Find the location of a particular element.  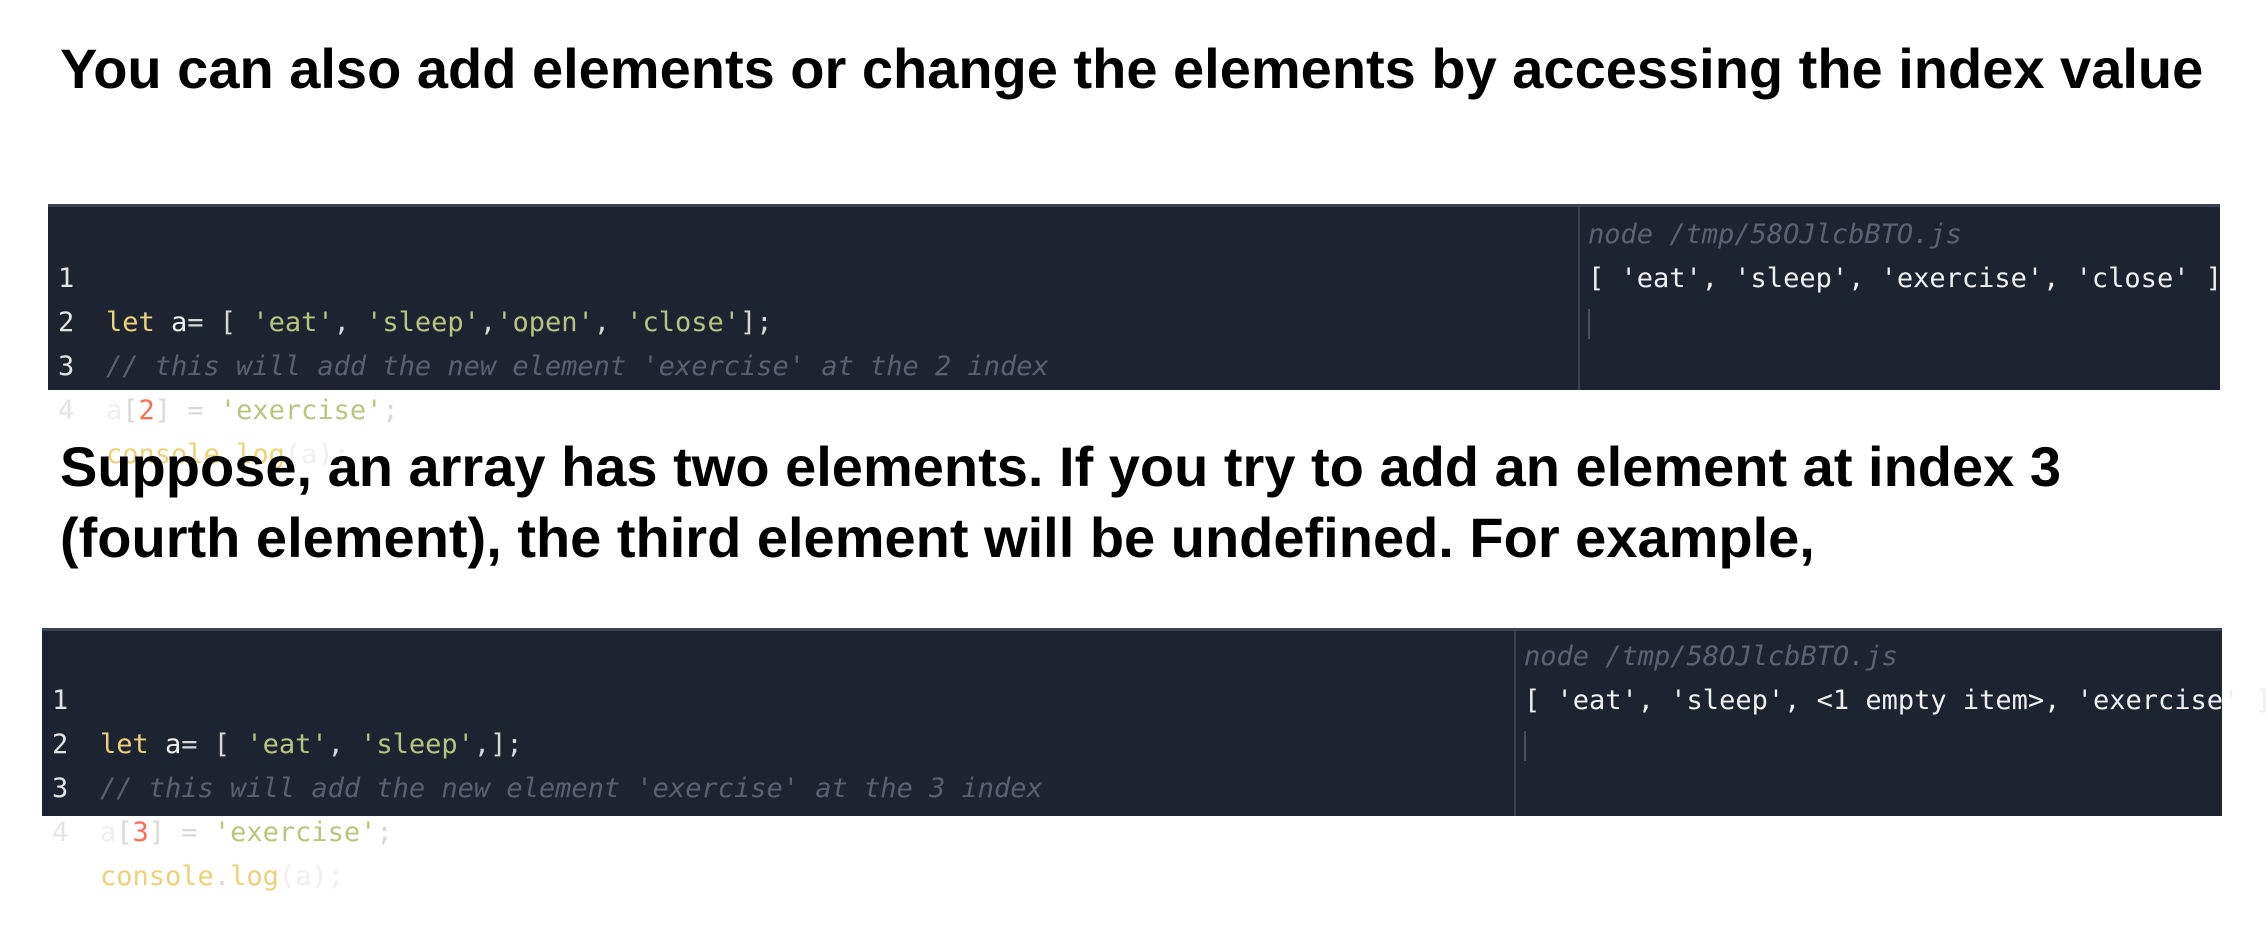

console-output: [ 'eat', 'sleep', 'exercise', 'close' ] is located at coordinates (1905, 278).